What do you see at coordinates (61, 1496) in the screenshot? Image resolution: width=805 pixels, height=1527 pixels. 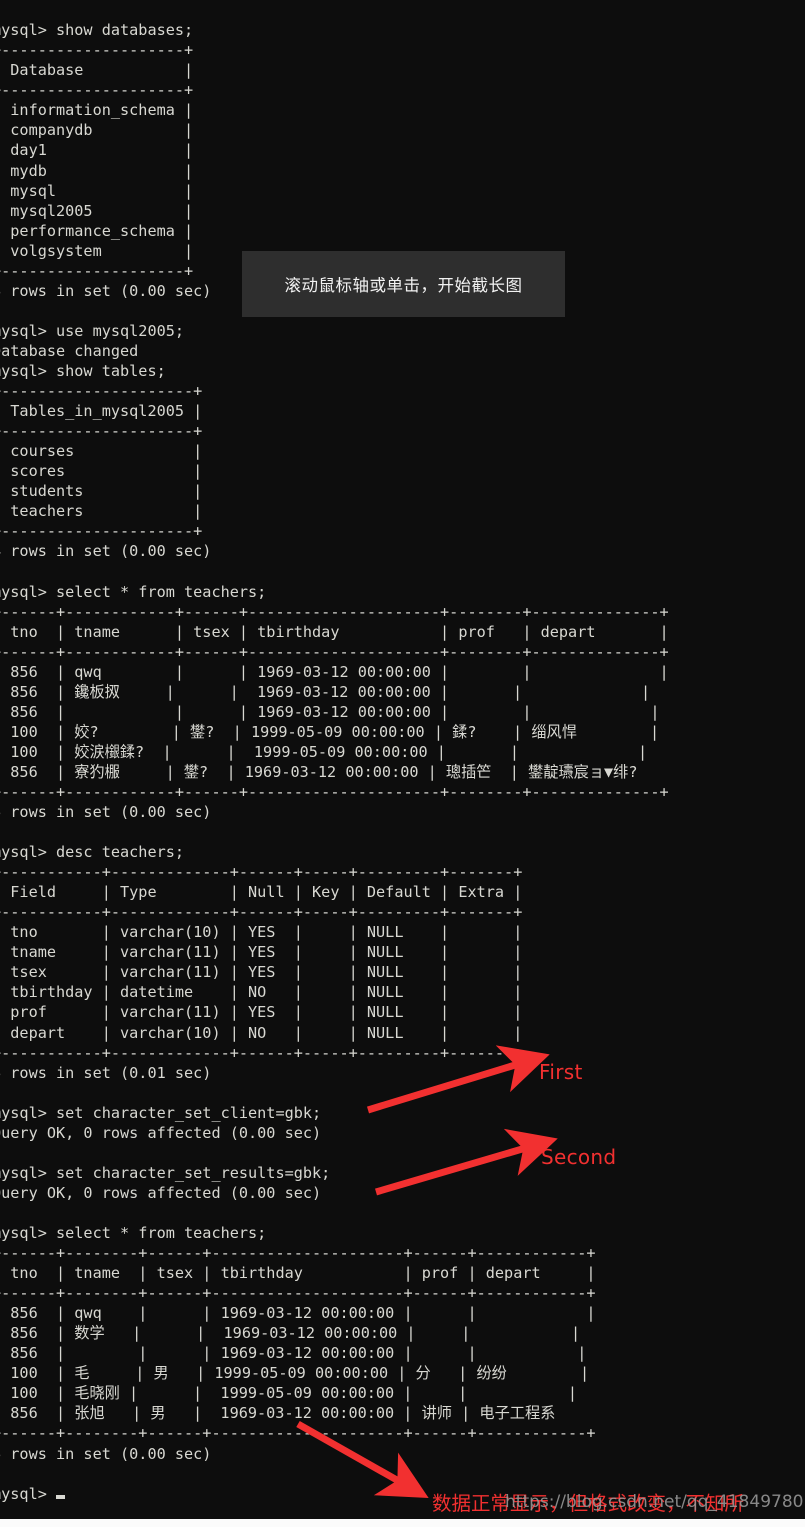 I see `terminal-cursor` at bounding box center [61, 1496].